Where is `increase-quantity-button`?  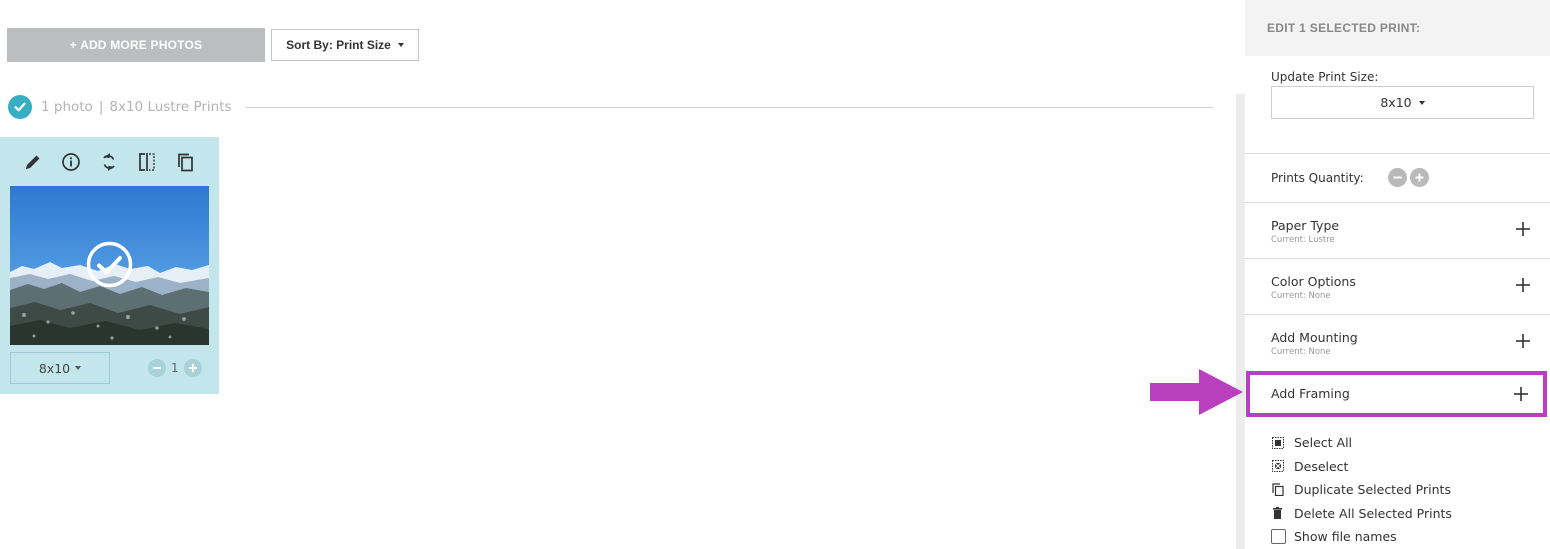
increase-quantity-button is located at coordinates (192, 368).